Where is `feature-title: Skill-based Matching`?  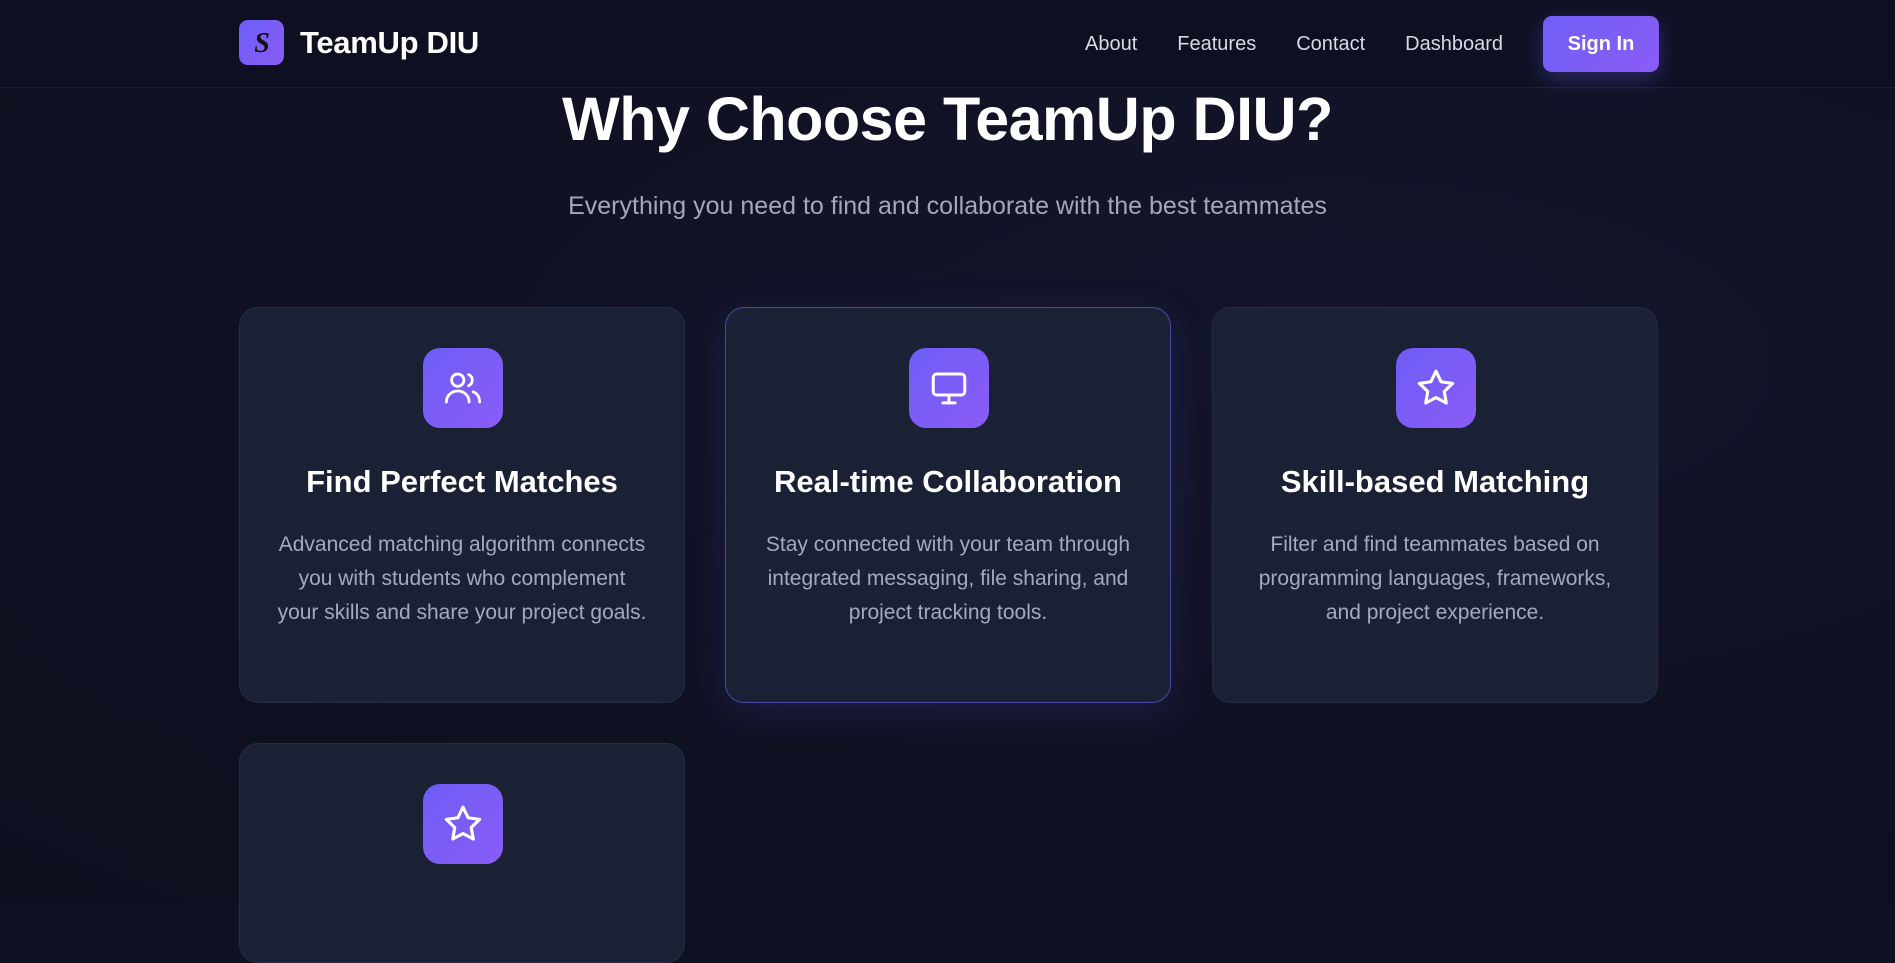 feature-title: Skill-based Matching is located at coordinates (1435, 481).